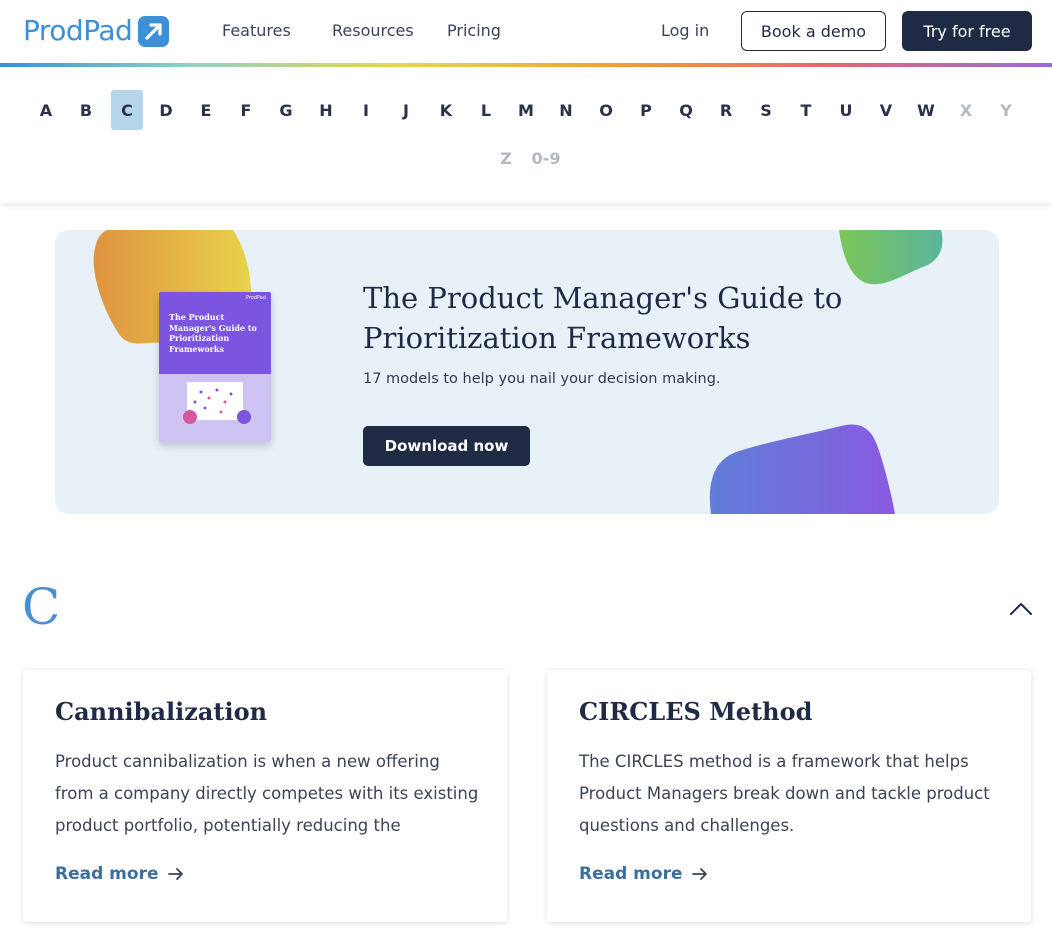 This screenshot has width=1052, height=941. I want to click on prodpad-logo: ProdPad, so click(96, 30).